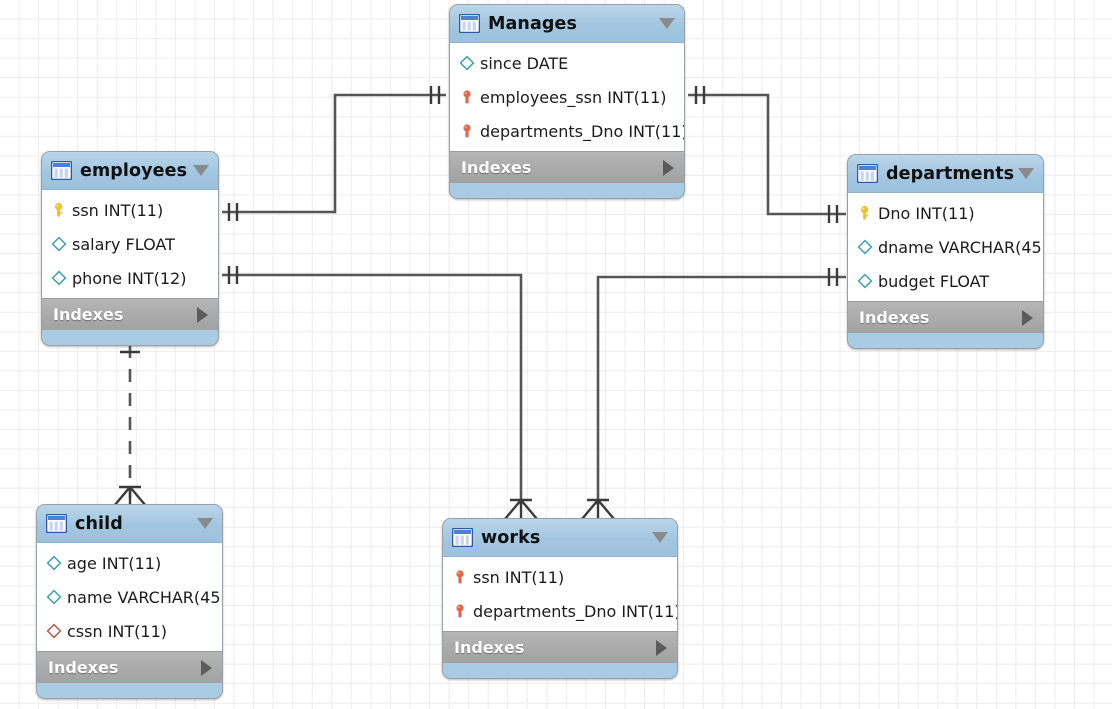 The width and height of the screenshot is (1112, 709). What do you see at coordinates (833, 214) in the screenshot?
I see `crowfoot-one-departments-dno` at bounding box center [833, 214].